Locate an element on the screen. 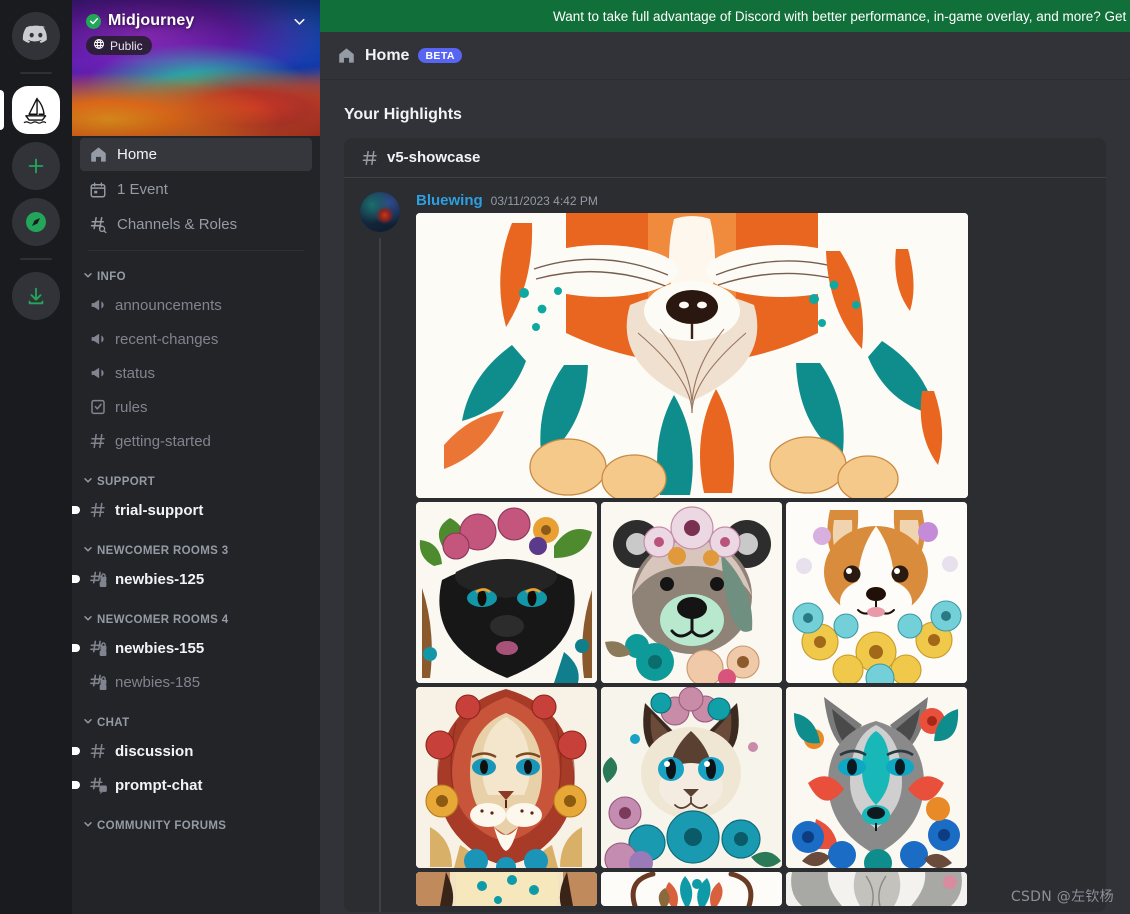  rail-item-download-apps is located at coordinates (36, 296).